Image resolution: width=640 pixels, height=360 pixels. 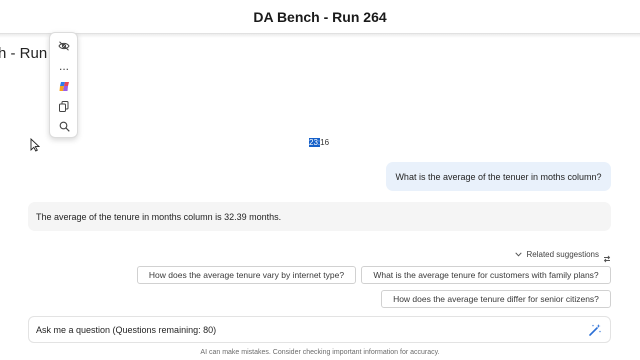 What do you see at coordinates (311, 329) in the screenshot?
I see `question-input` at bounding box center [311, 329].